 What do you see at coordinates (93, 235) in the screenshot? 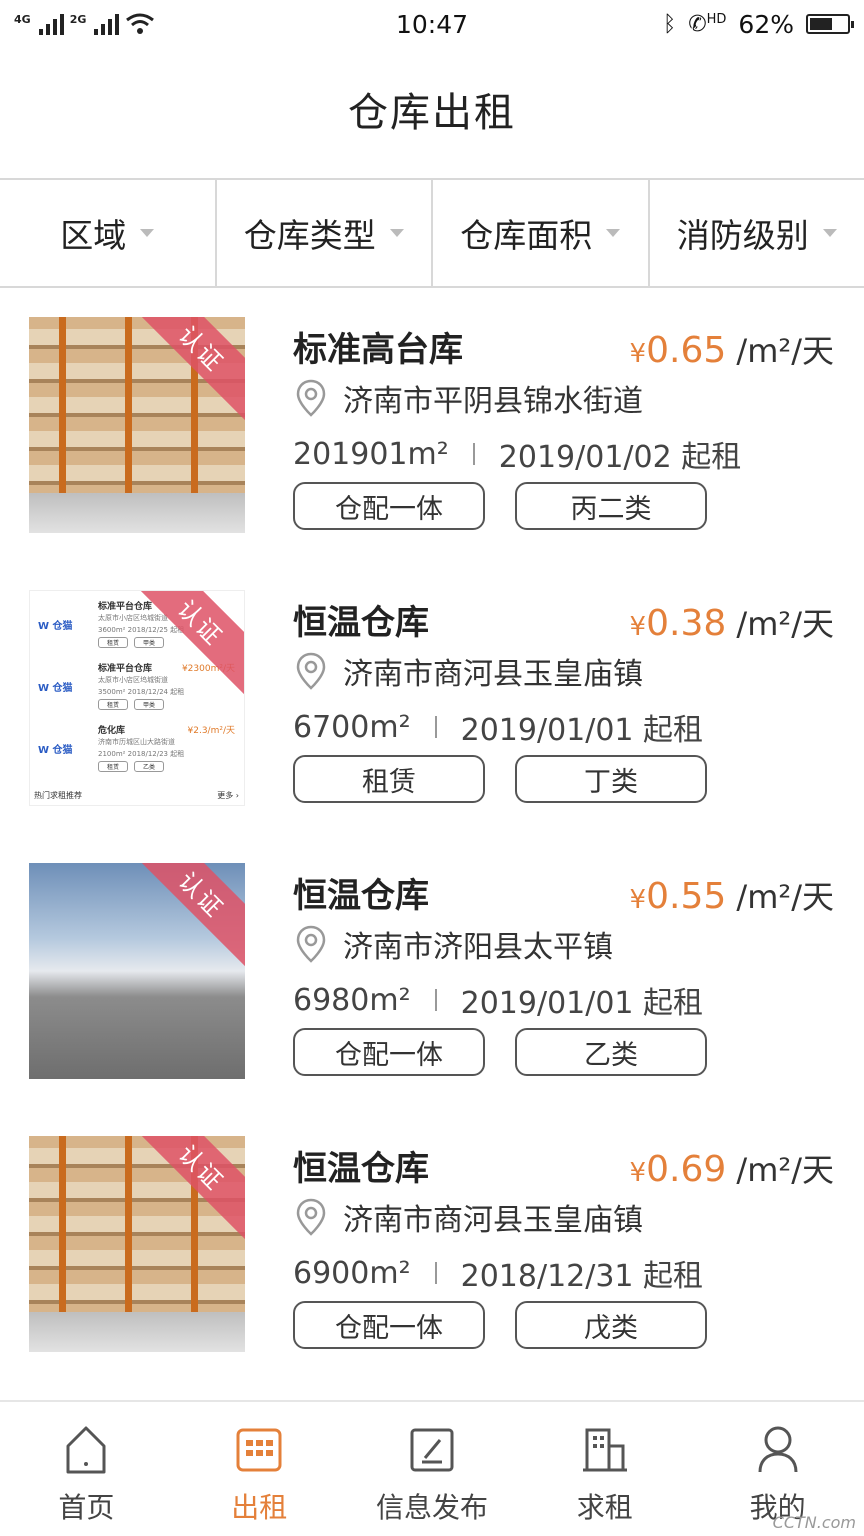
I see `filter-label: 区域` at bounding box center [93, 235].